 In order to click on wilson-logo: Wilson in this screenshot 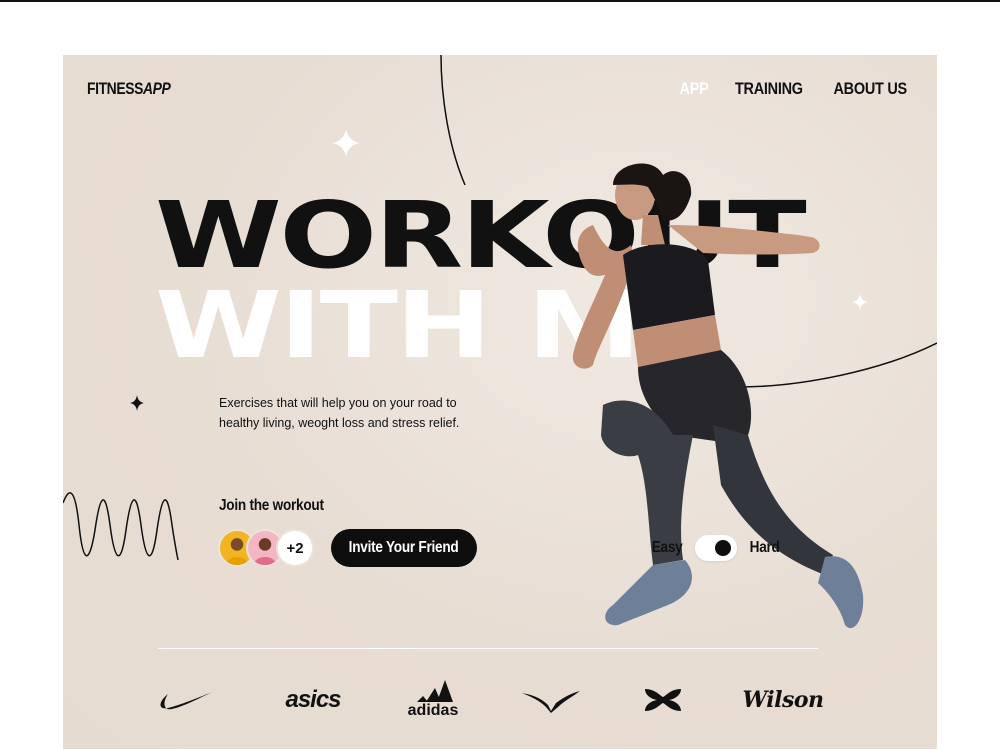, I will do `click(783, 700)`.